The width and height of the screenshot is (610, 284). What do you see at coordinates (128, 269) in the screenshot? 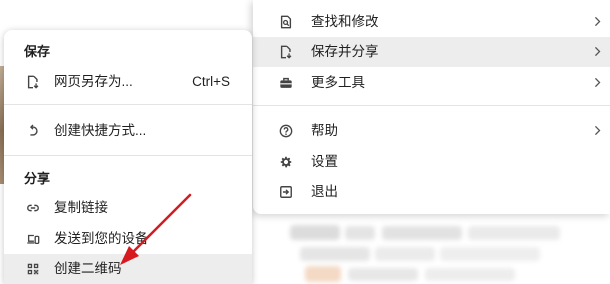
I see `submenu-item-create-qr-code: 创建二维码` at bounding box center [128, 269].